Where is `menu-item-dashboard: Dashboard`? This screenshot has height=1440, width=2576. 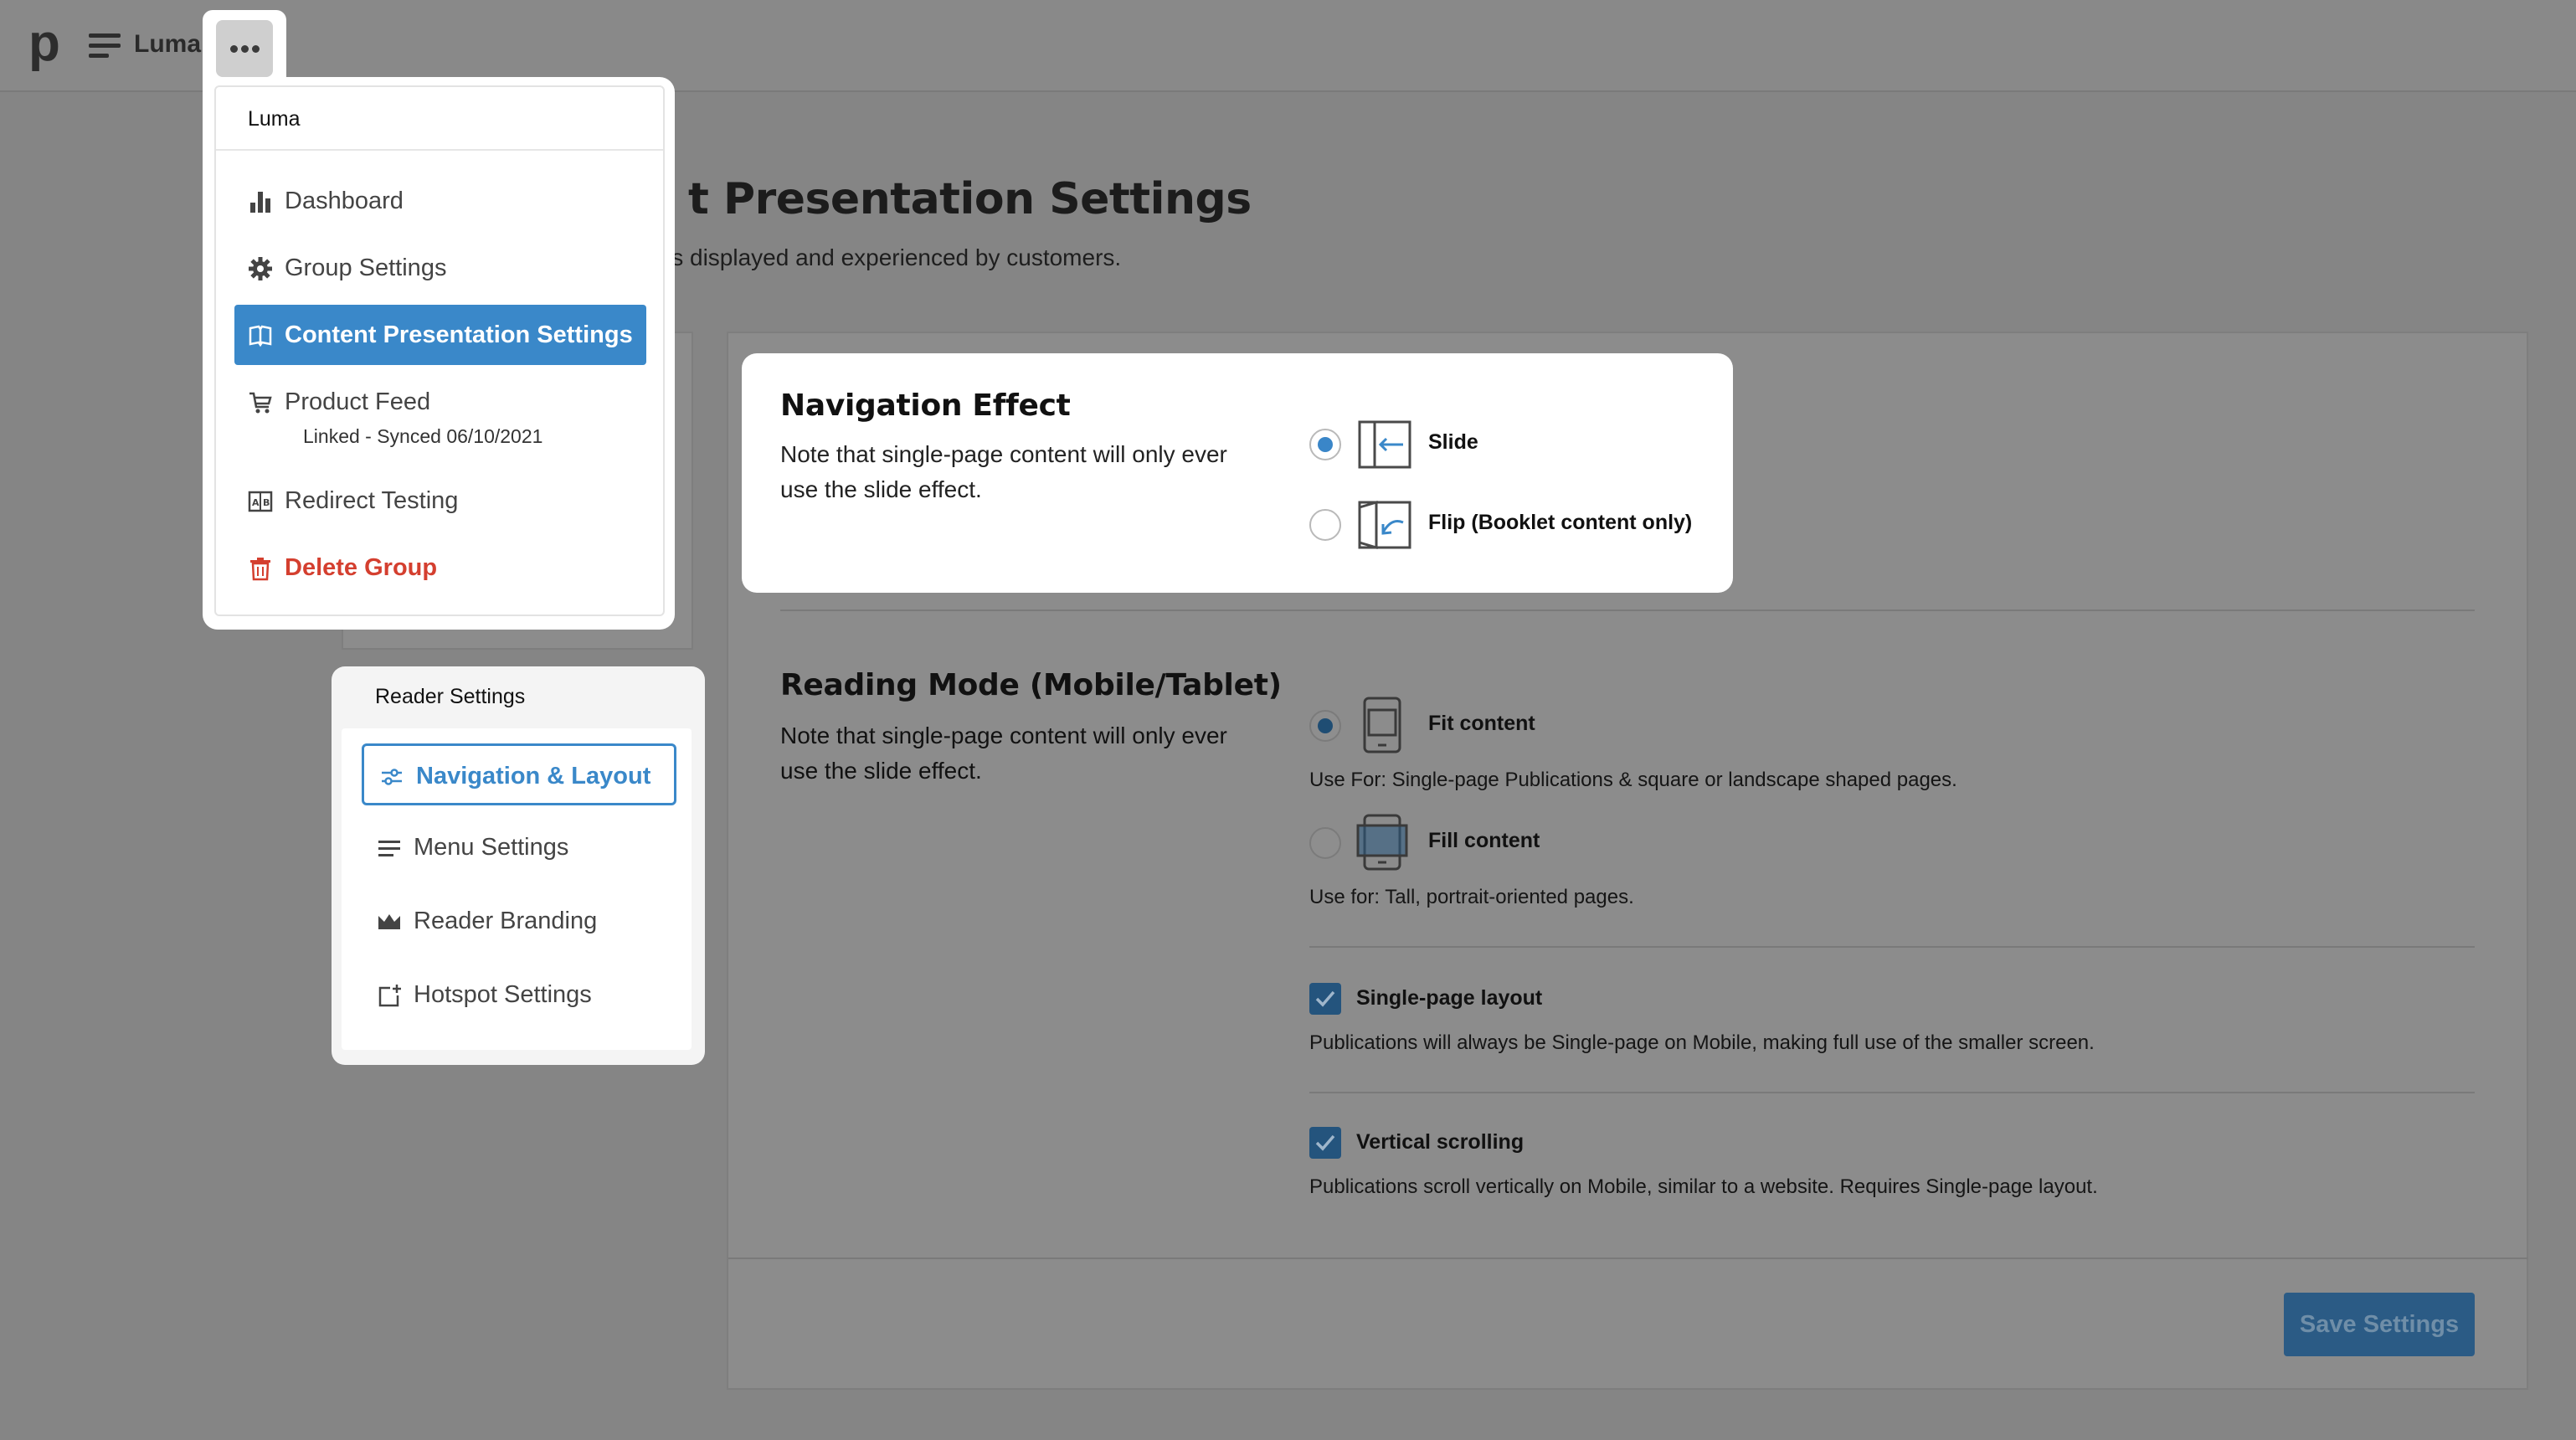 menu-item-dashboard: Dashboard is located at coordinates (440, 201).